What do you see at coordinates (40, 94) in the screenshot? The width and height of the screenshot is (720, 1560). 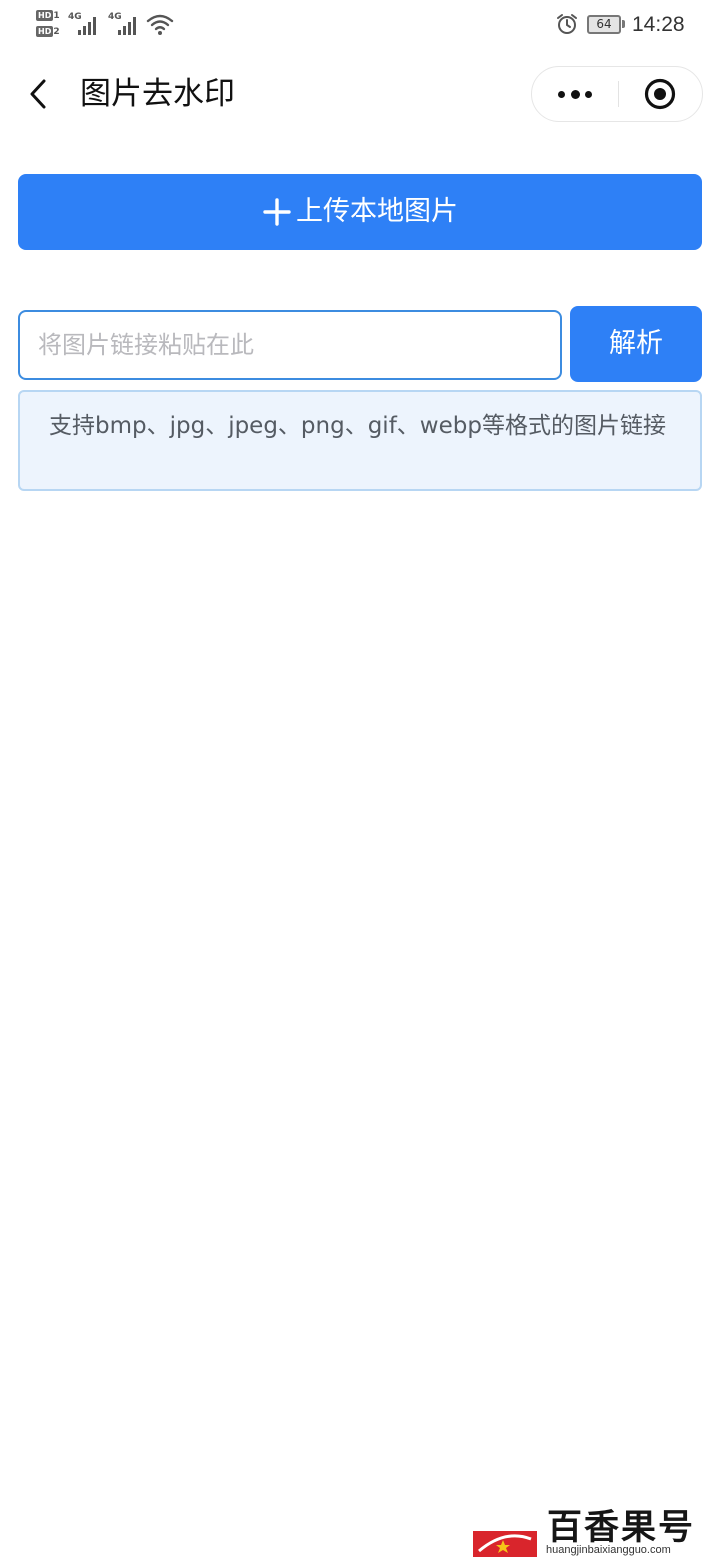 I see `back-chevron-icon` at bounding box center [40, 94].